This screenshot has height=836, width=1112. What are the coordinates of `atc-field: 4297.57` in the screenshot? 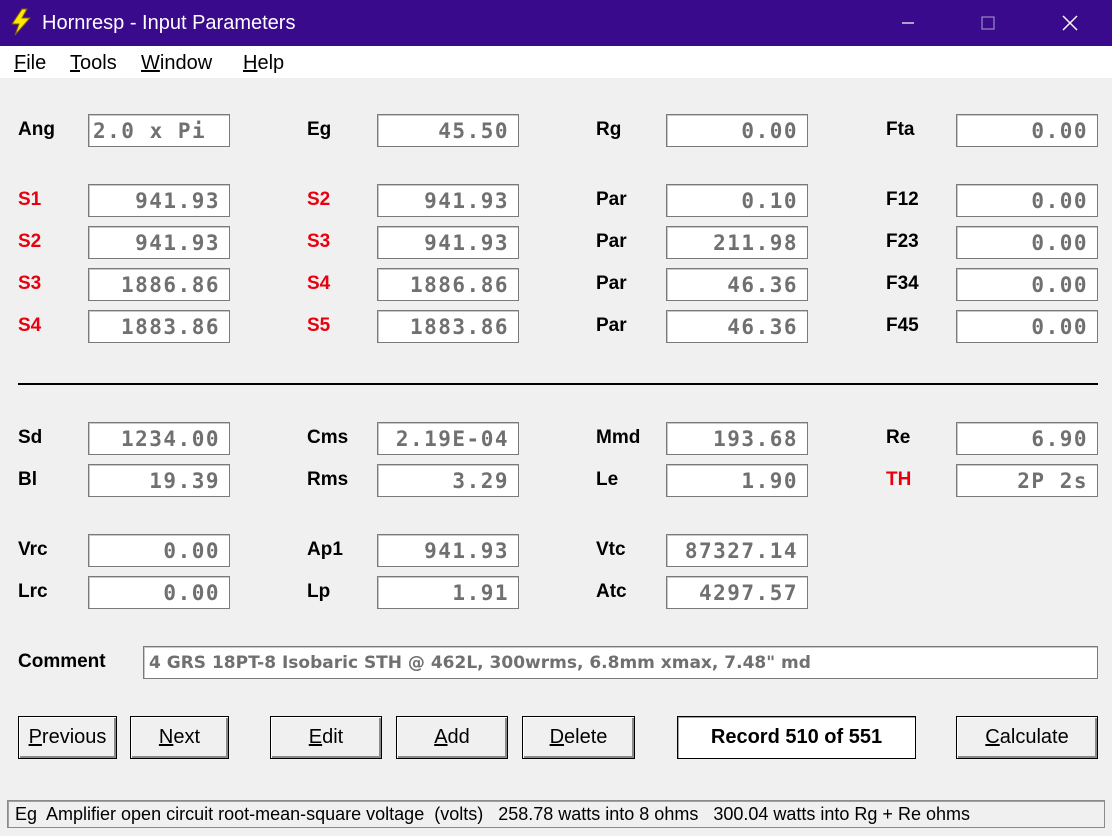 It's located at (737, 592).